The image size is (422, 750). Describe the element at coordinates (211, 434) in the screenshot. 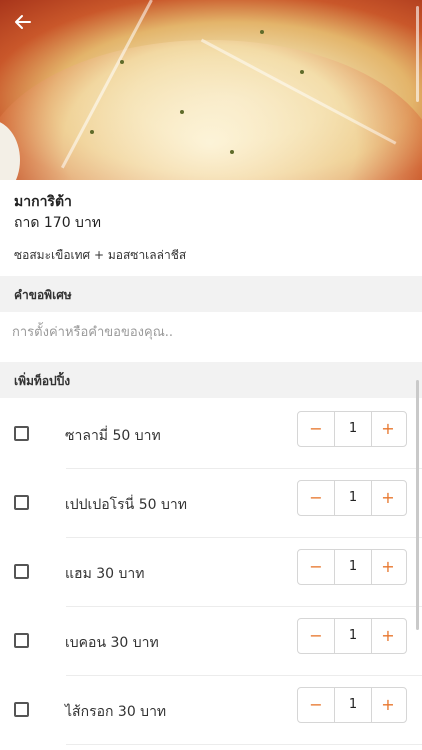

I see `topping-row: ซาลามี่ 50 บาท − 1 +` at that location.